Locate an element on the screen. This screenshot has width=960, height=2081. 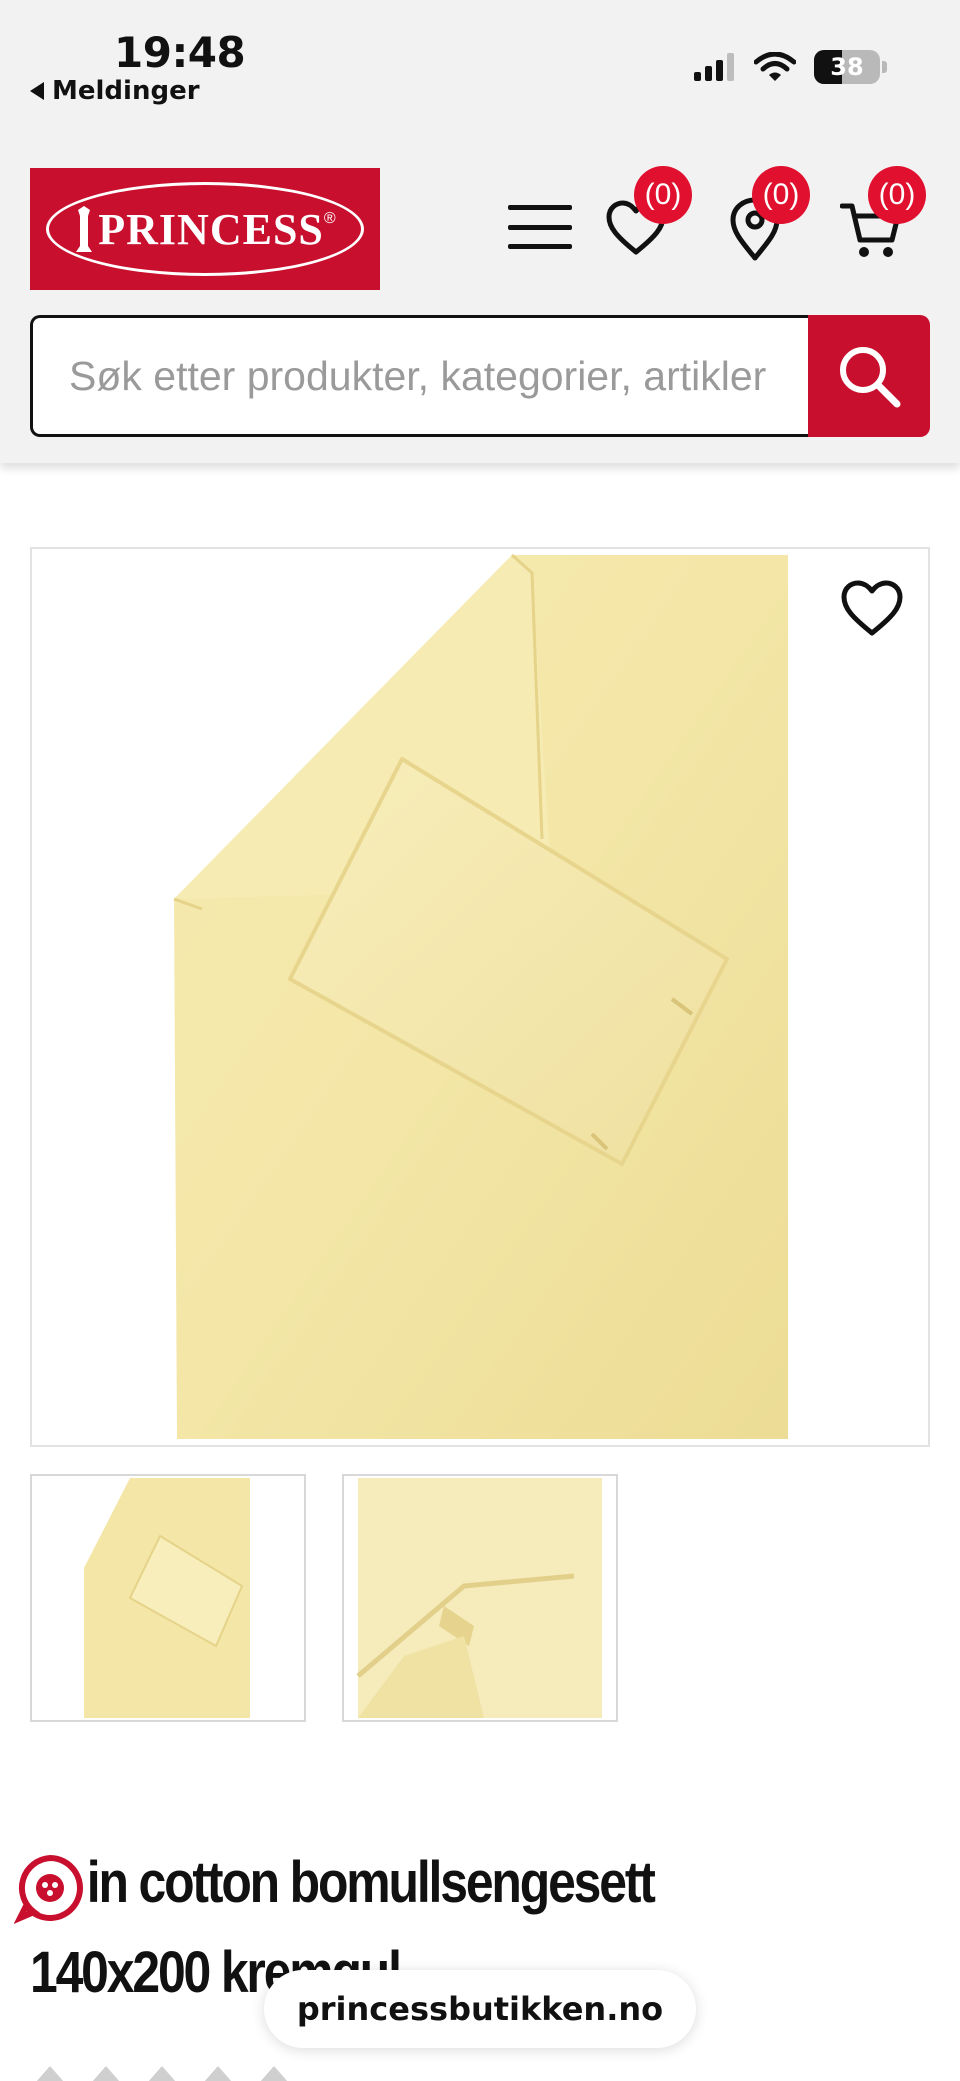
logo-oval: PRINCESS ® is located at coordinates (205, 229).